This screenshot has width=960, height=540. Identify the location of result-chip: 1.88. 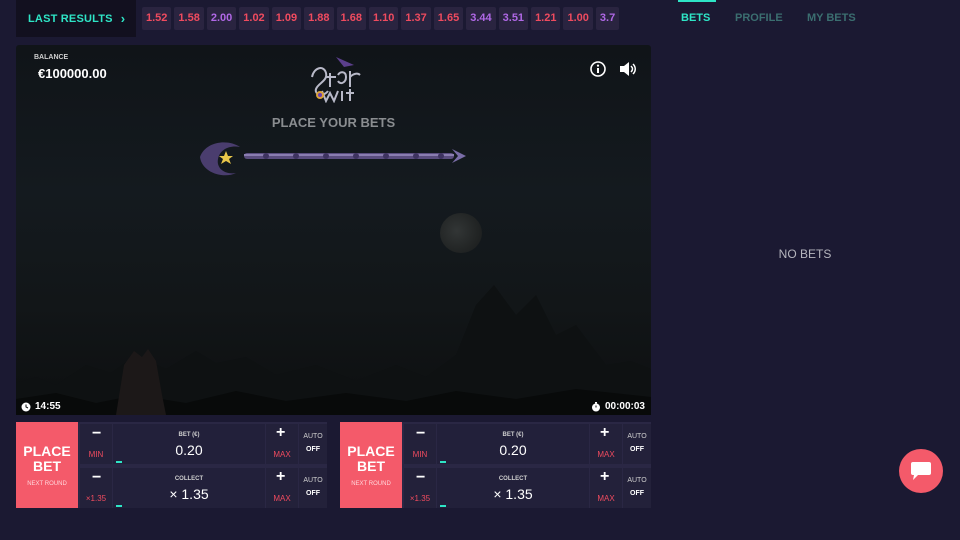
(319, 18).